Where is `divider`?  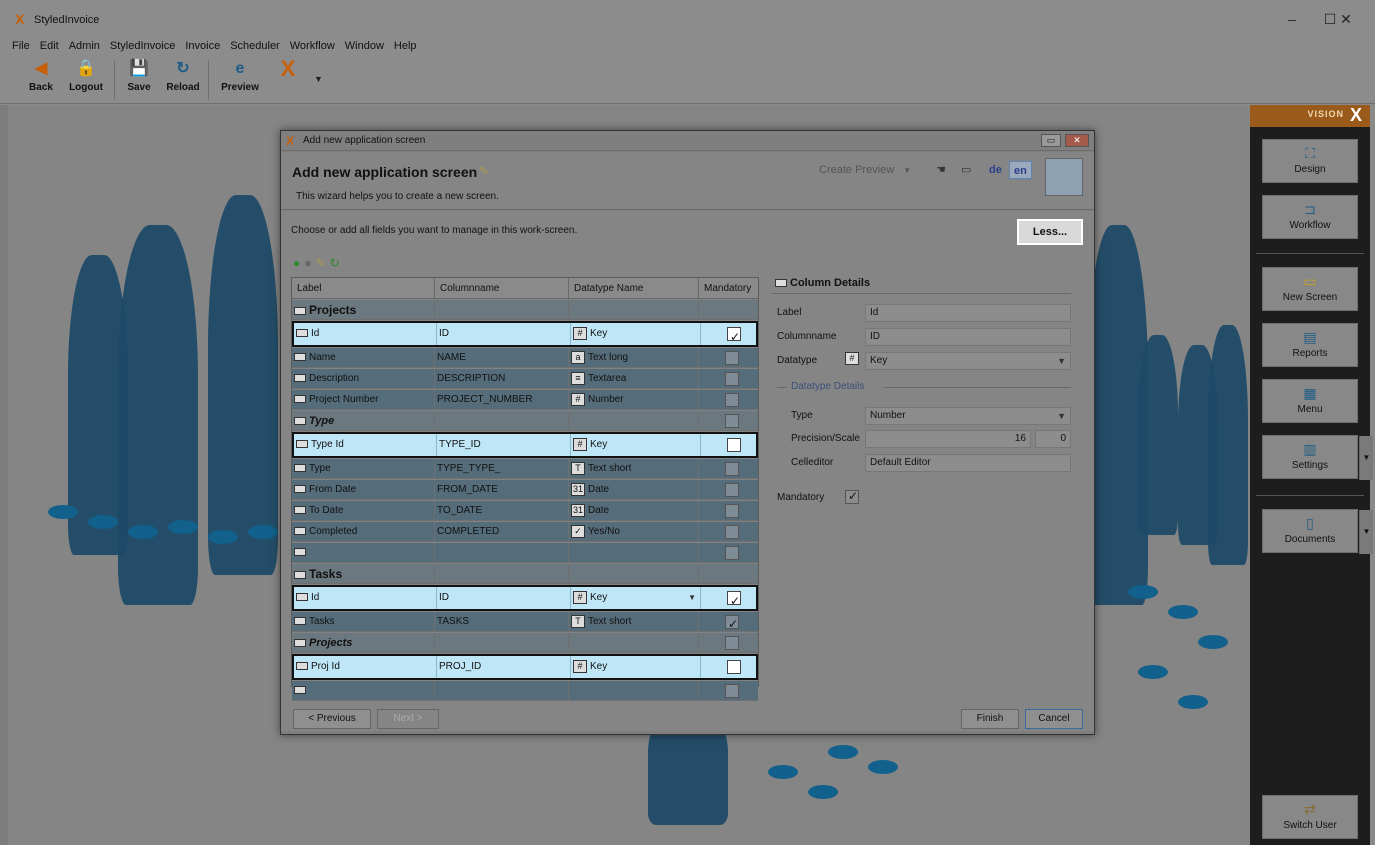
divider is located at coordinates (782, 387).